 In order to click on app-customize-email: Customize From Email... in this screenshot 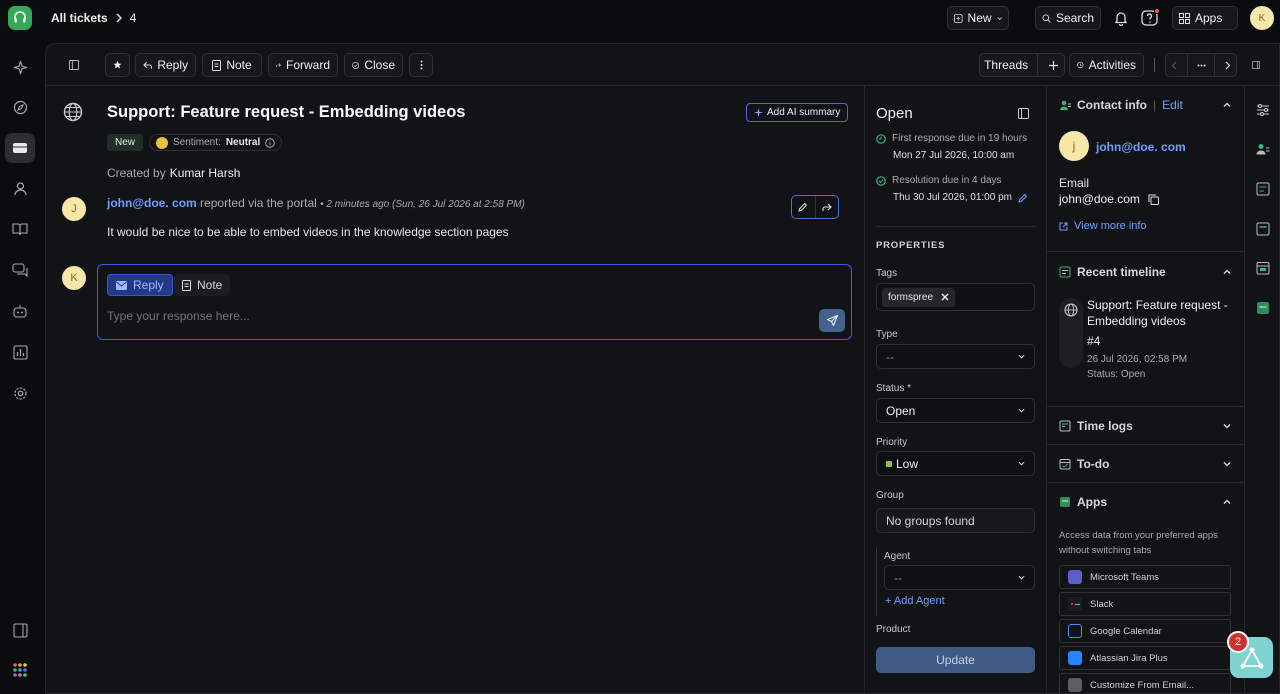, I will do `click(1145, 683)`.